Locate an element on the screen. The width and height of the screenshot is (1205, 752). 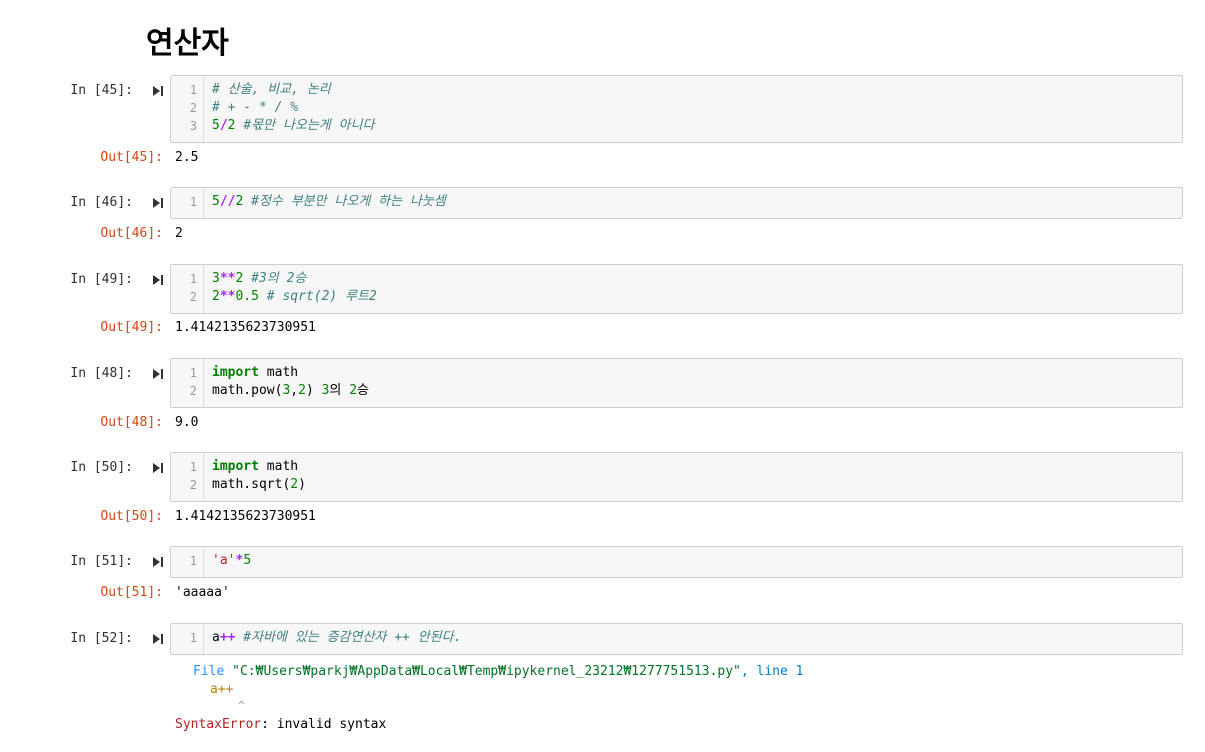
code-lines: 1 3**2 #3의 2승 2 2**0.5 # sqrt(2) 루트2 is located at coordinates (676, 288).